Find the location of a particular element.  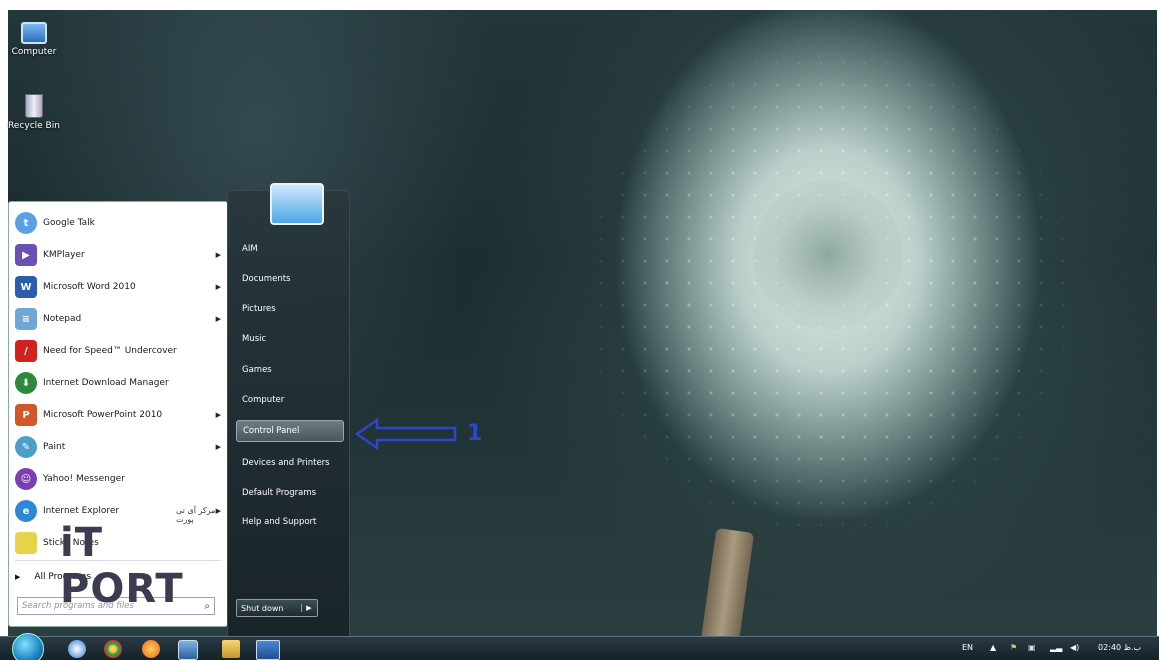

link-label: Computer is located at coordinates (263, 400).